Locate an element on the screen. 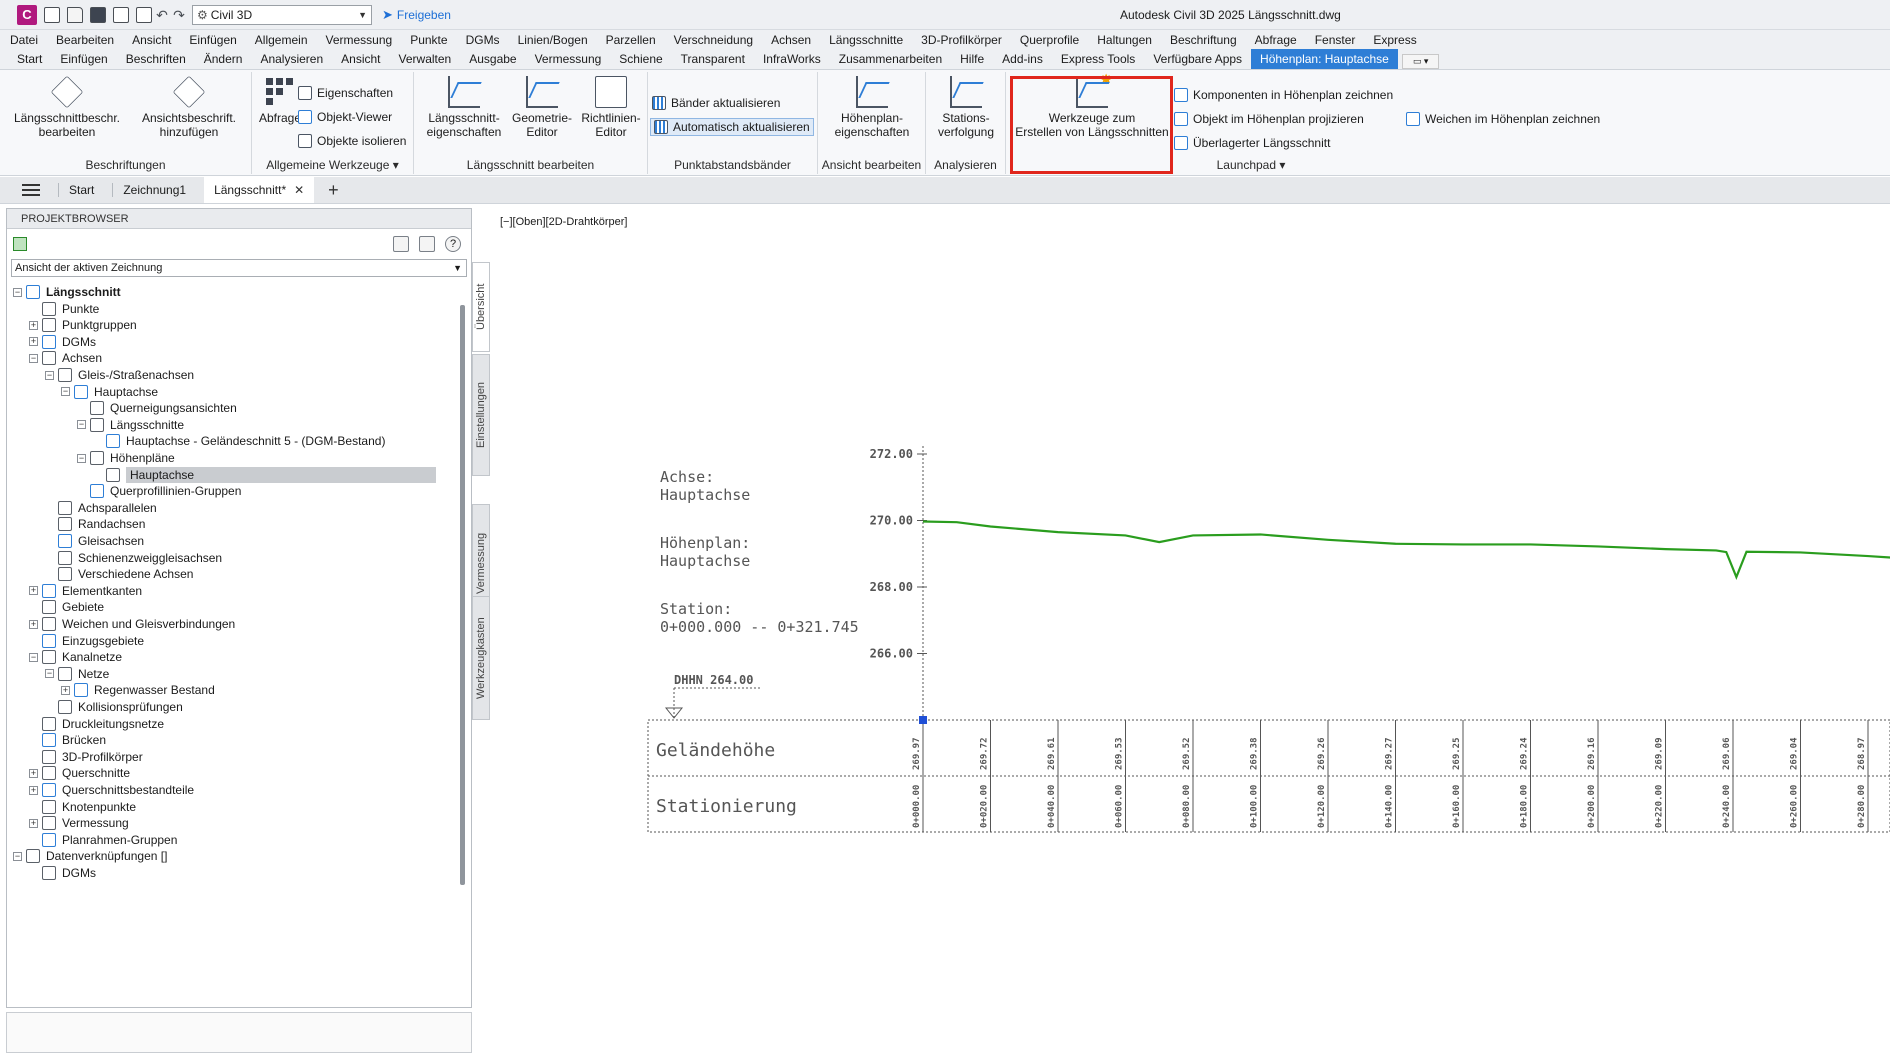 The image size is (1890, 1053). ribbon-tab: Zusammenarbeiten is located at coordinates (890, 59).